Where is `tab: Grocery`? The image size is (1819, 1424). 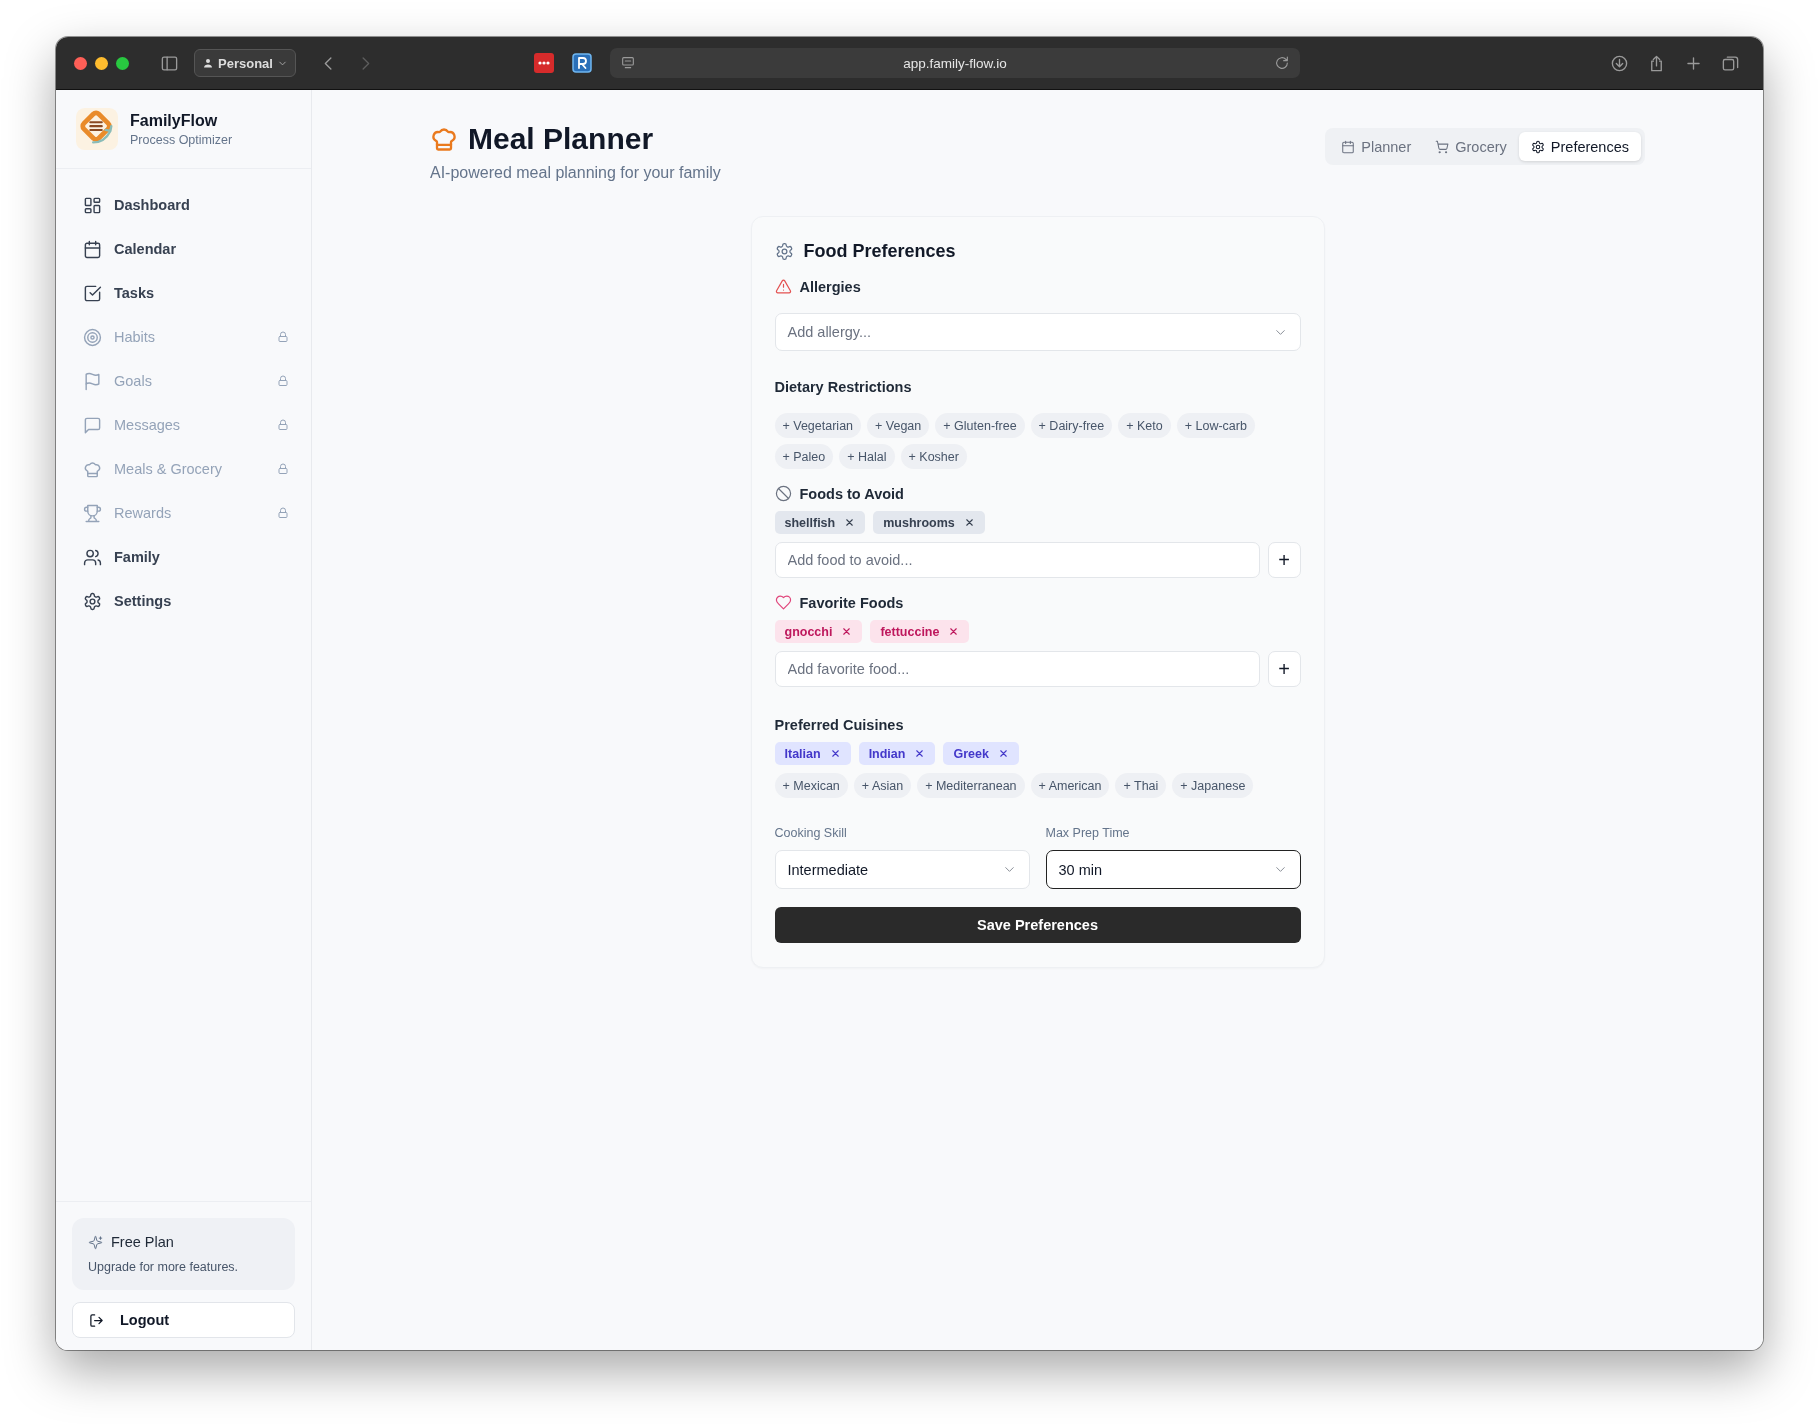
tab: Grocery is located at coordinates (1471, 146).